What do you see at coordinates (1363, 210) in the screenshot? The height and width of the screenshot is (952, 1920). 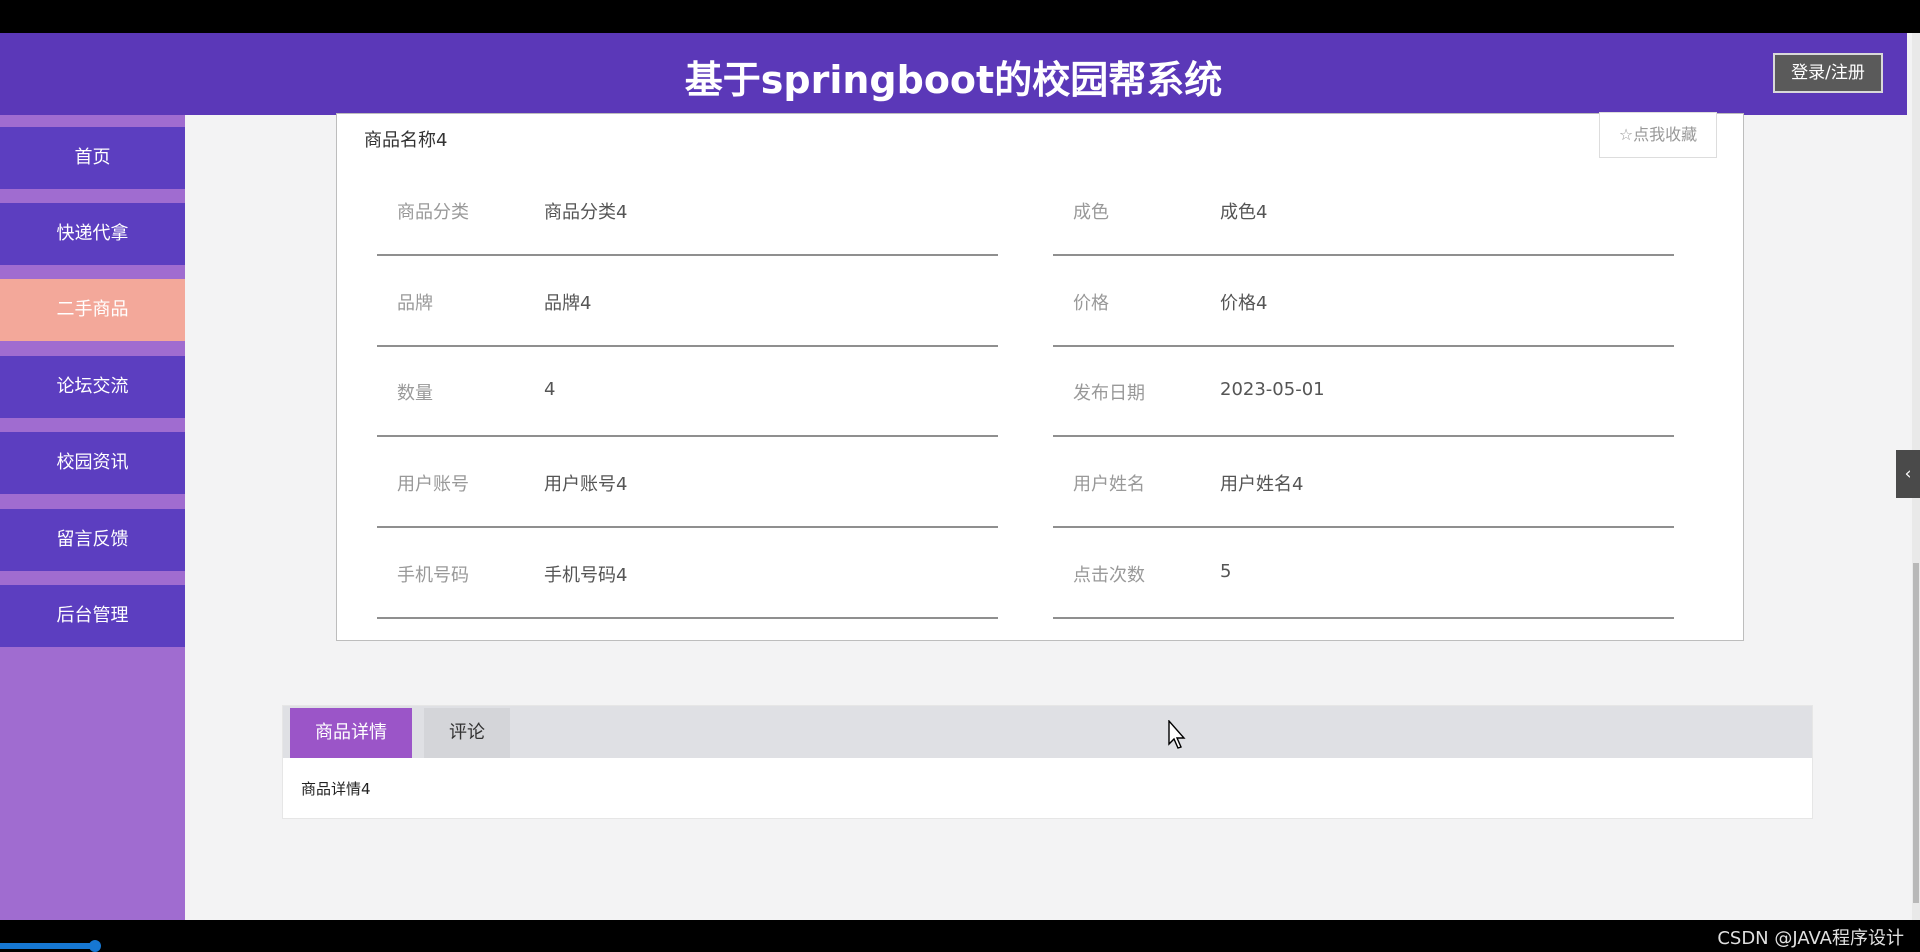 I see `field-condition: 成色 成色4` at bounding box center [1363, 210].